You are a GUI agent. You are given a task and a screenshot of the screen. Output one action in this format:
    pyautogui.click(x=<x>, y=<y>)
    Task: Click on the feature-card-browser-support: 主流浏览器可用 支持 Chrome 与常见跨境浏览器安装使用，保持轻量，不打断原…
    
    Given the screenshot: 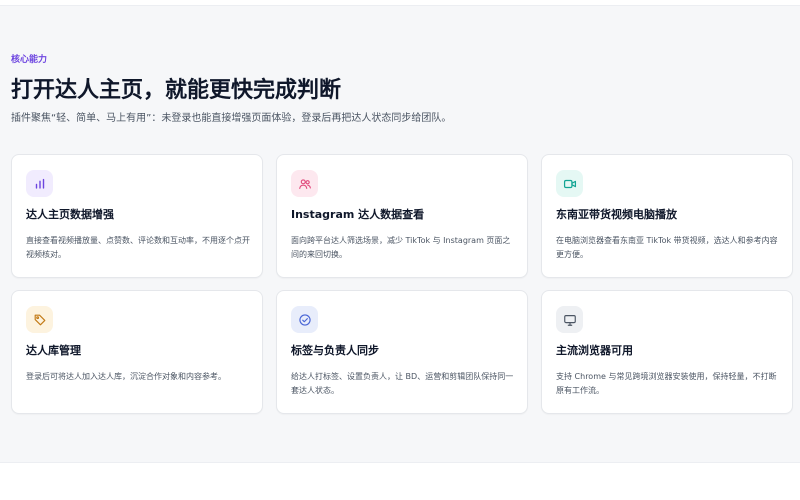 What is the action you would take?
    pyautogui.click(x=667, y=352)
    